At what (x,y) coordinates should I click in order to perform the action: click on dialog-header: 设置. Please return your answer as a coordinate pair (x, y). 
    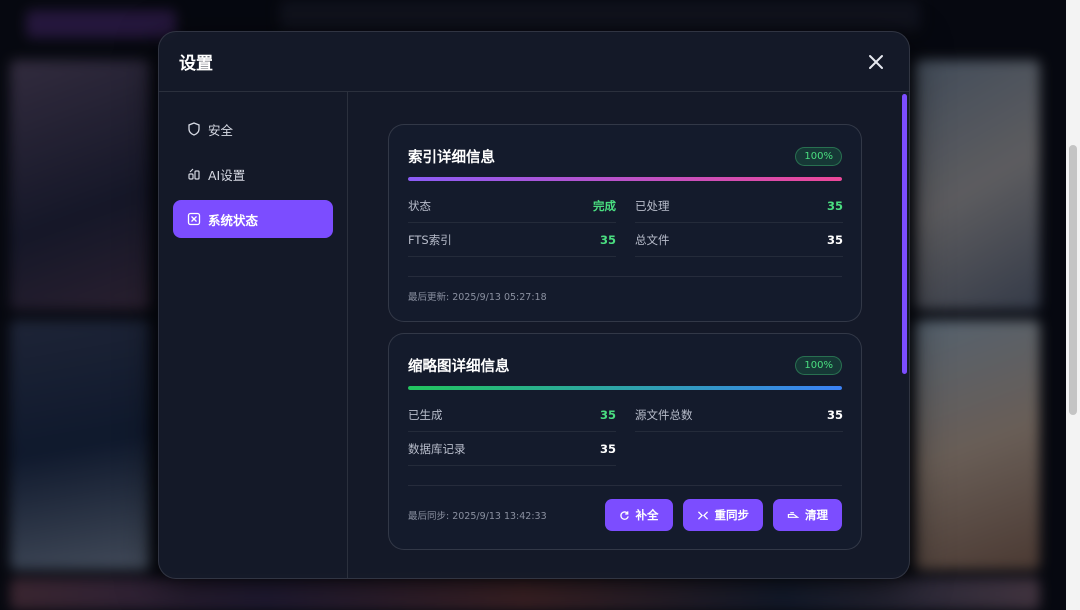
    Looking at the image, I should click on (534, 62).